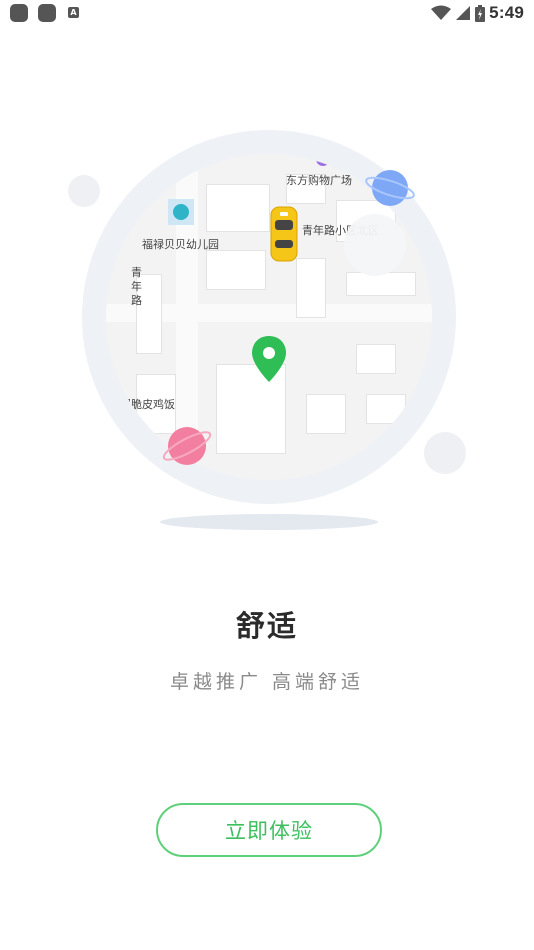 The image size is (534, 950). What do you see at coordinates (390, 188) in the screenshot?
I see `blue-planet-icon` at bounding box center [390, 188].